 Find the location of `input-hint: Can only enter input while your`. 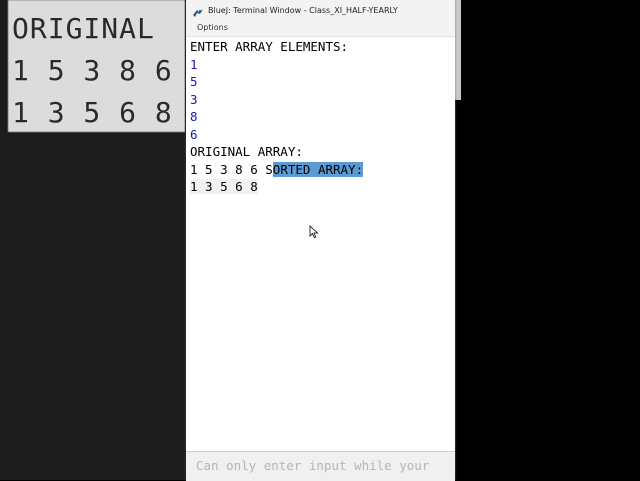

input-hint: Can only enter input while your is located at coordinates (313, 465).